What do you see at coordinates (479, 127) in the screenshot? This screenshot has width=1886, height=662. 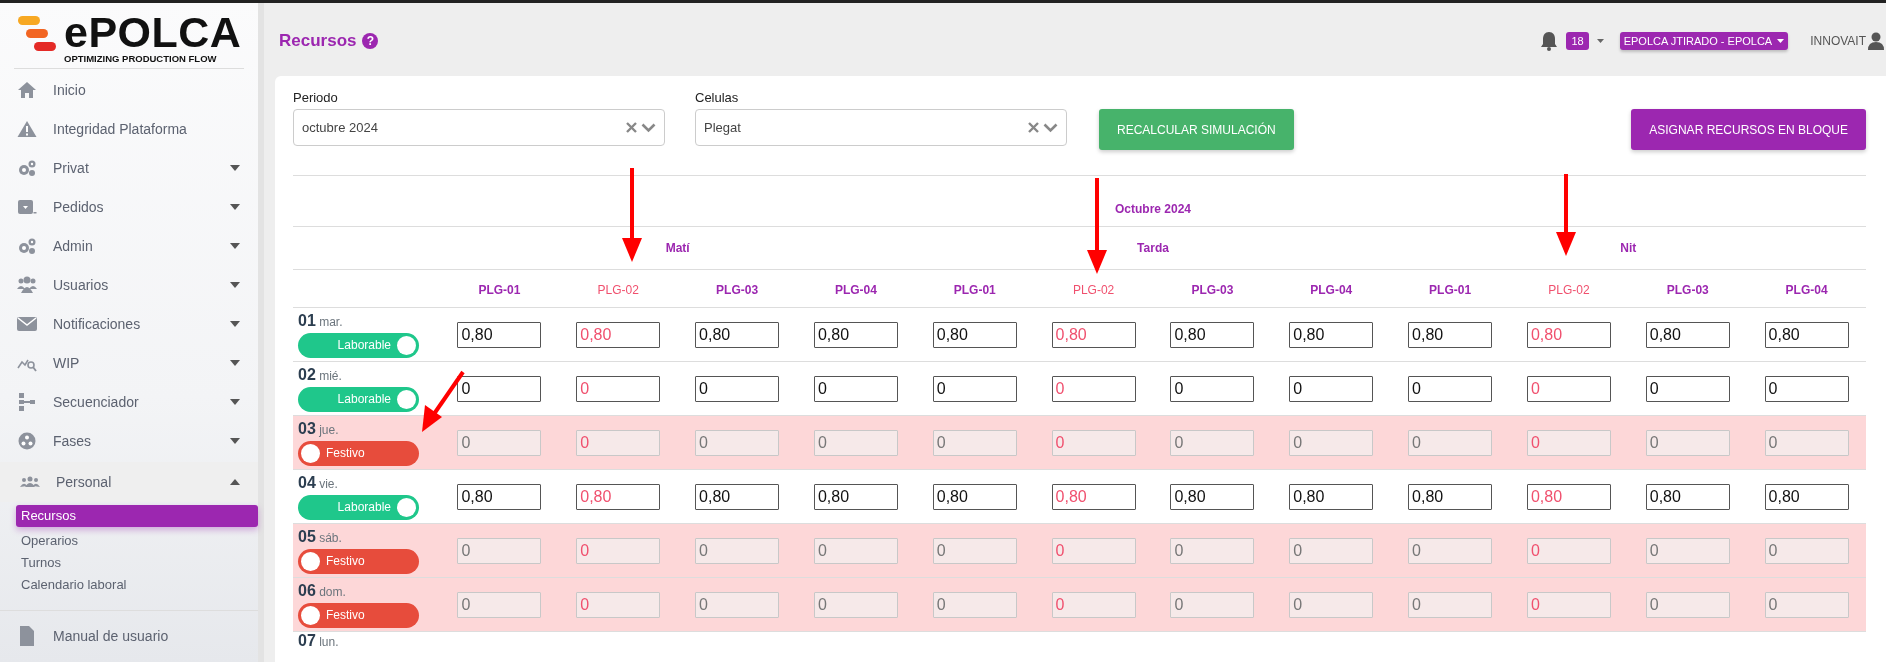 I see `select-field: octubre 2024` at bounding box center [479, 127].